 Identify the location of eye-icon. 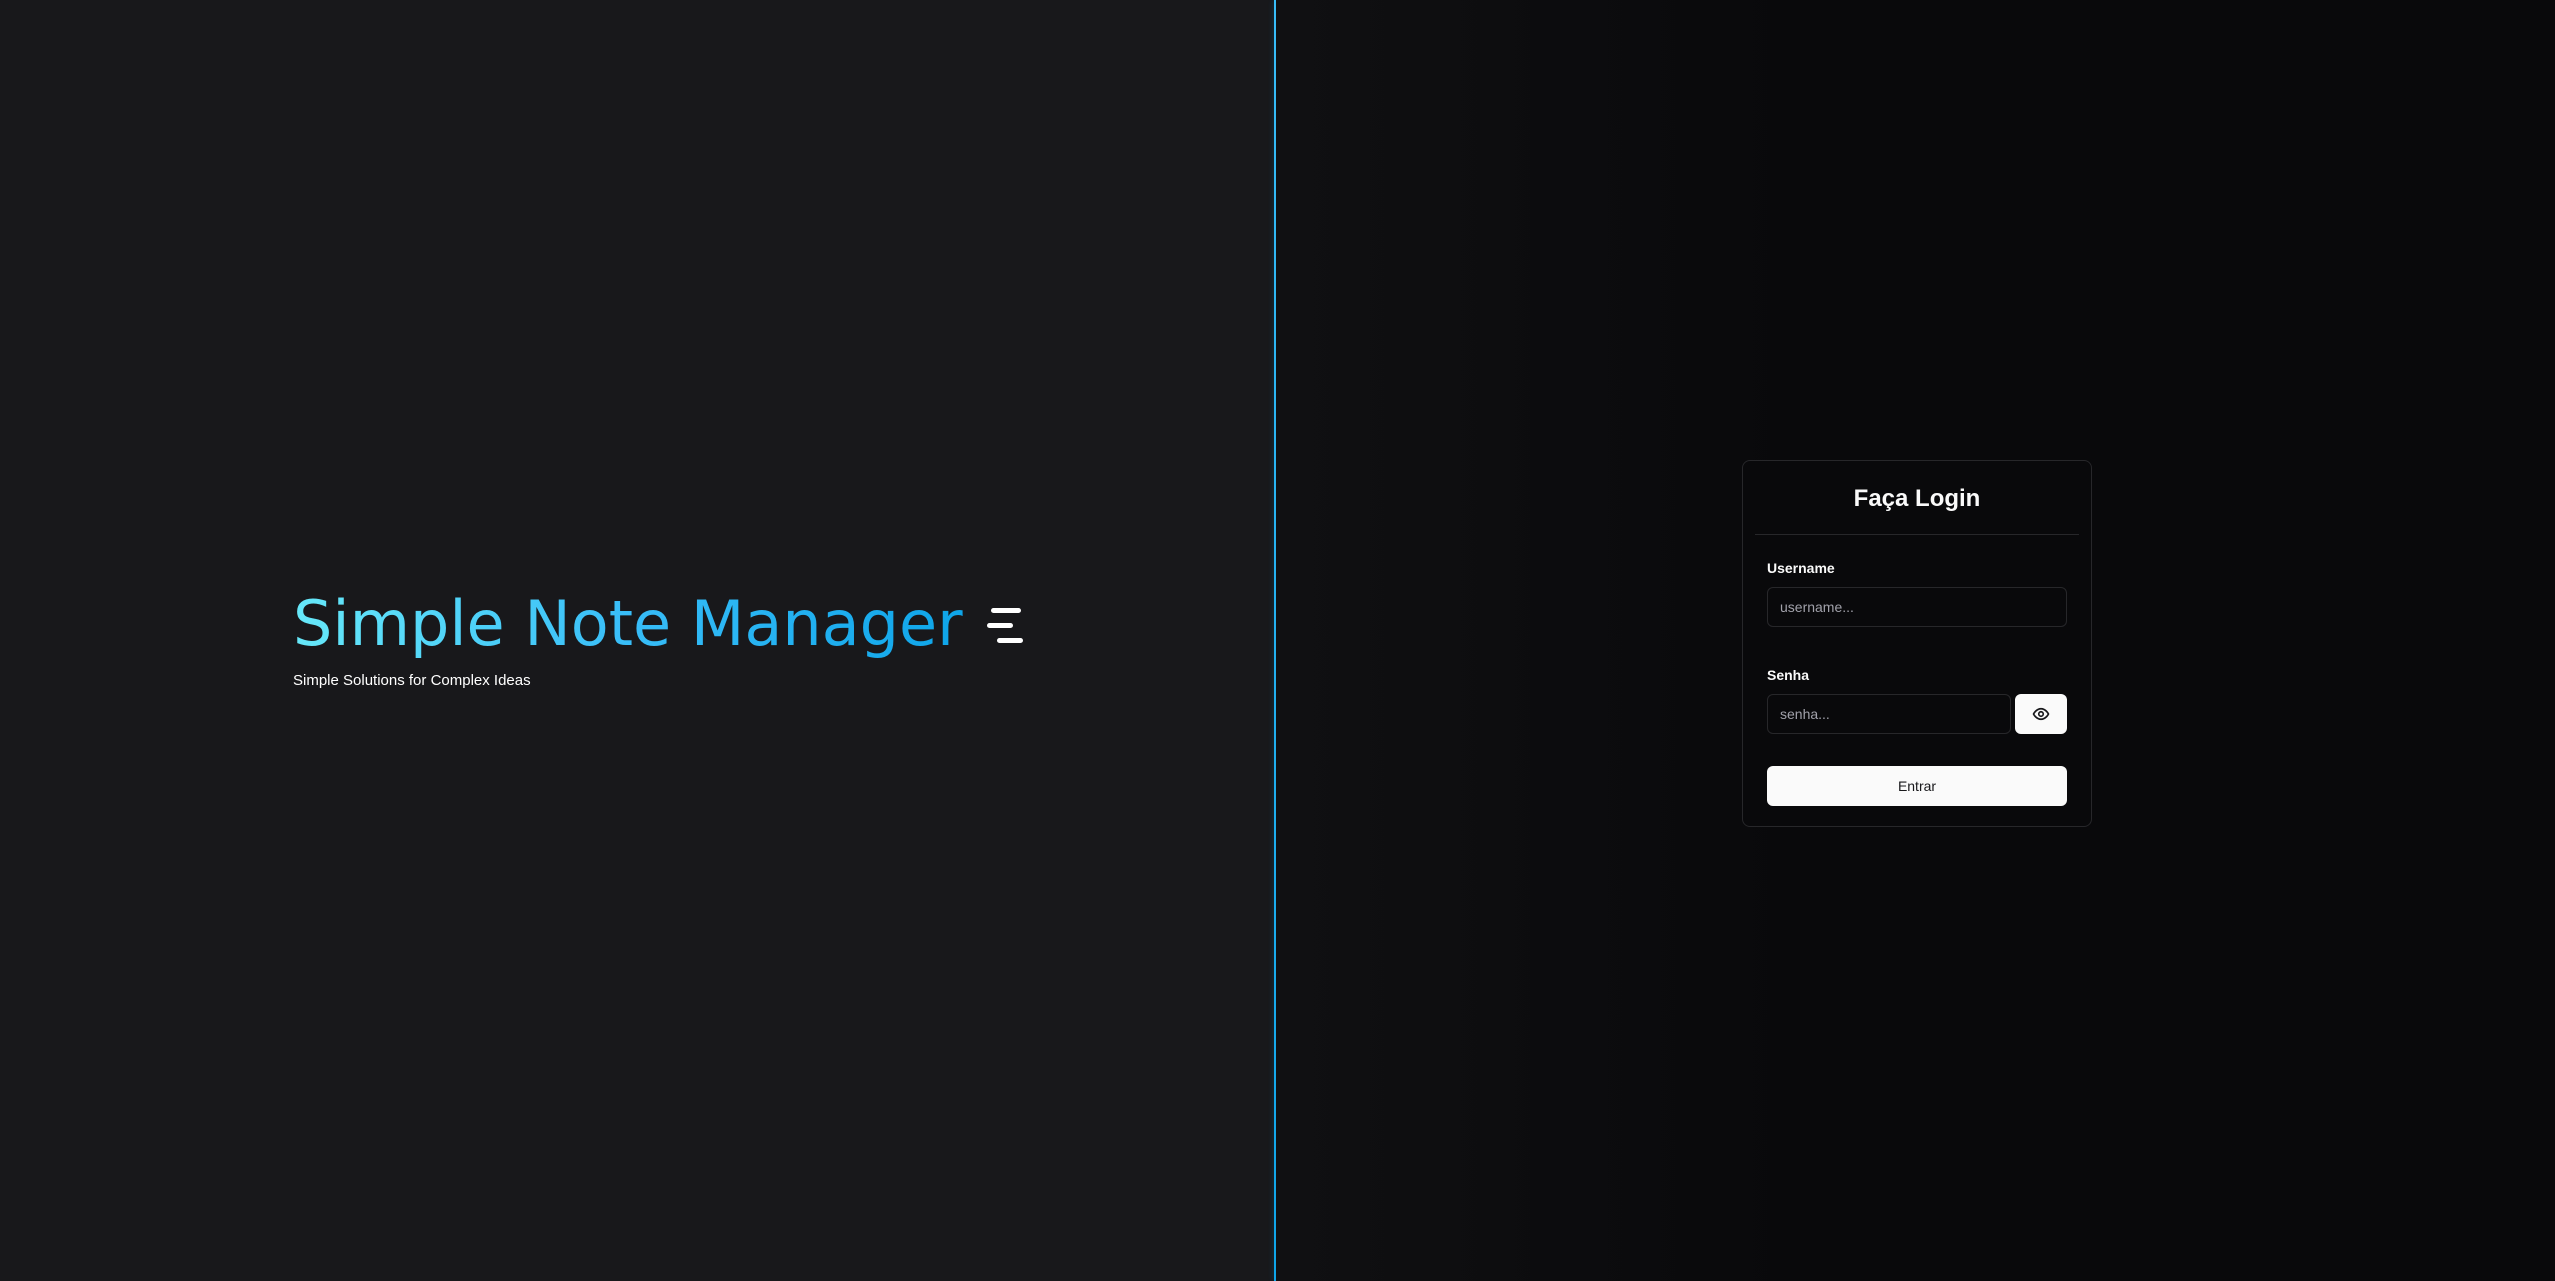
(2041, 714).